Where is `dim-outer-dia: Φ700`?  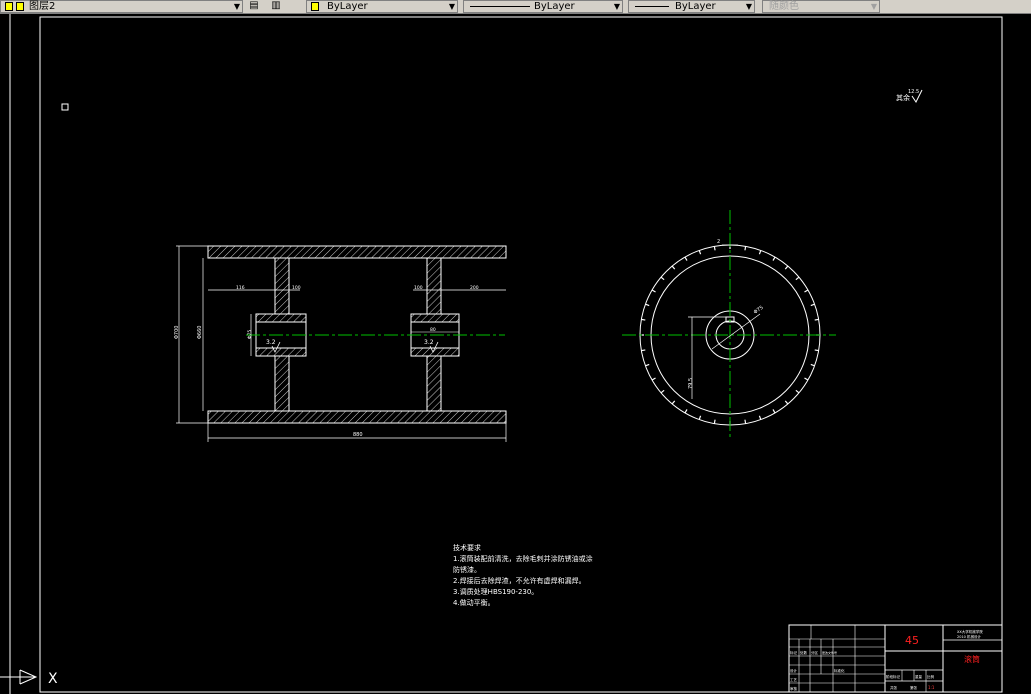
dim-outer-dia: Φ700 is located at coordinates (177, 332).